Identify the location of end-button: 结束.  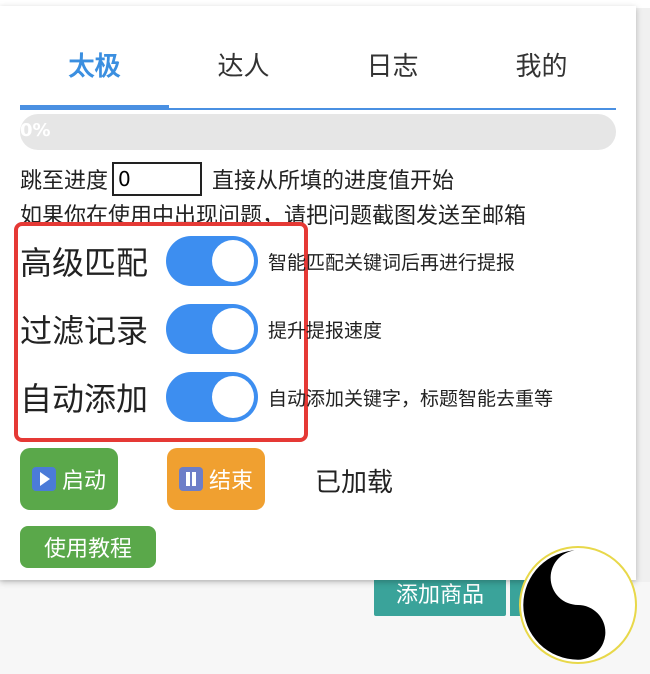
(216, 479).